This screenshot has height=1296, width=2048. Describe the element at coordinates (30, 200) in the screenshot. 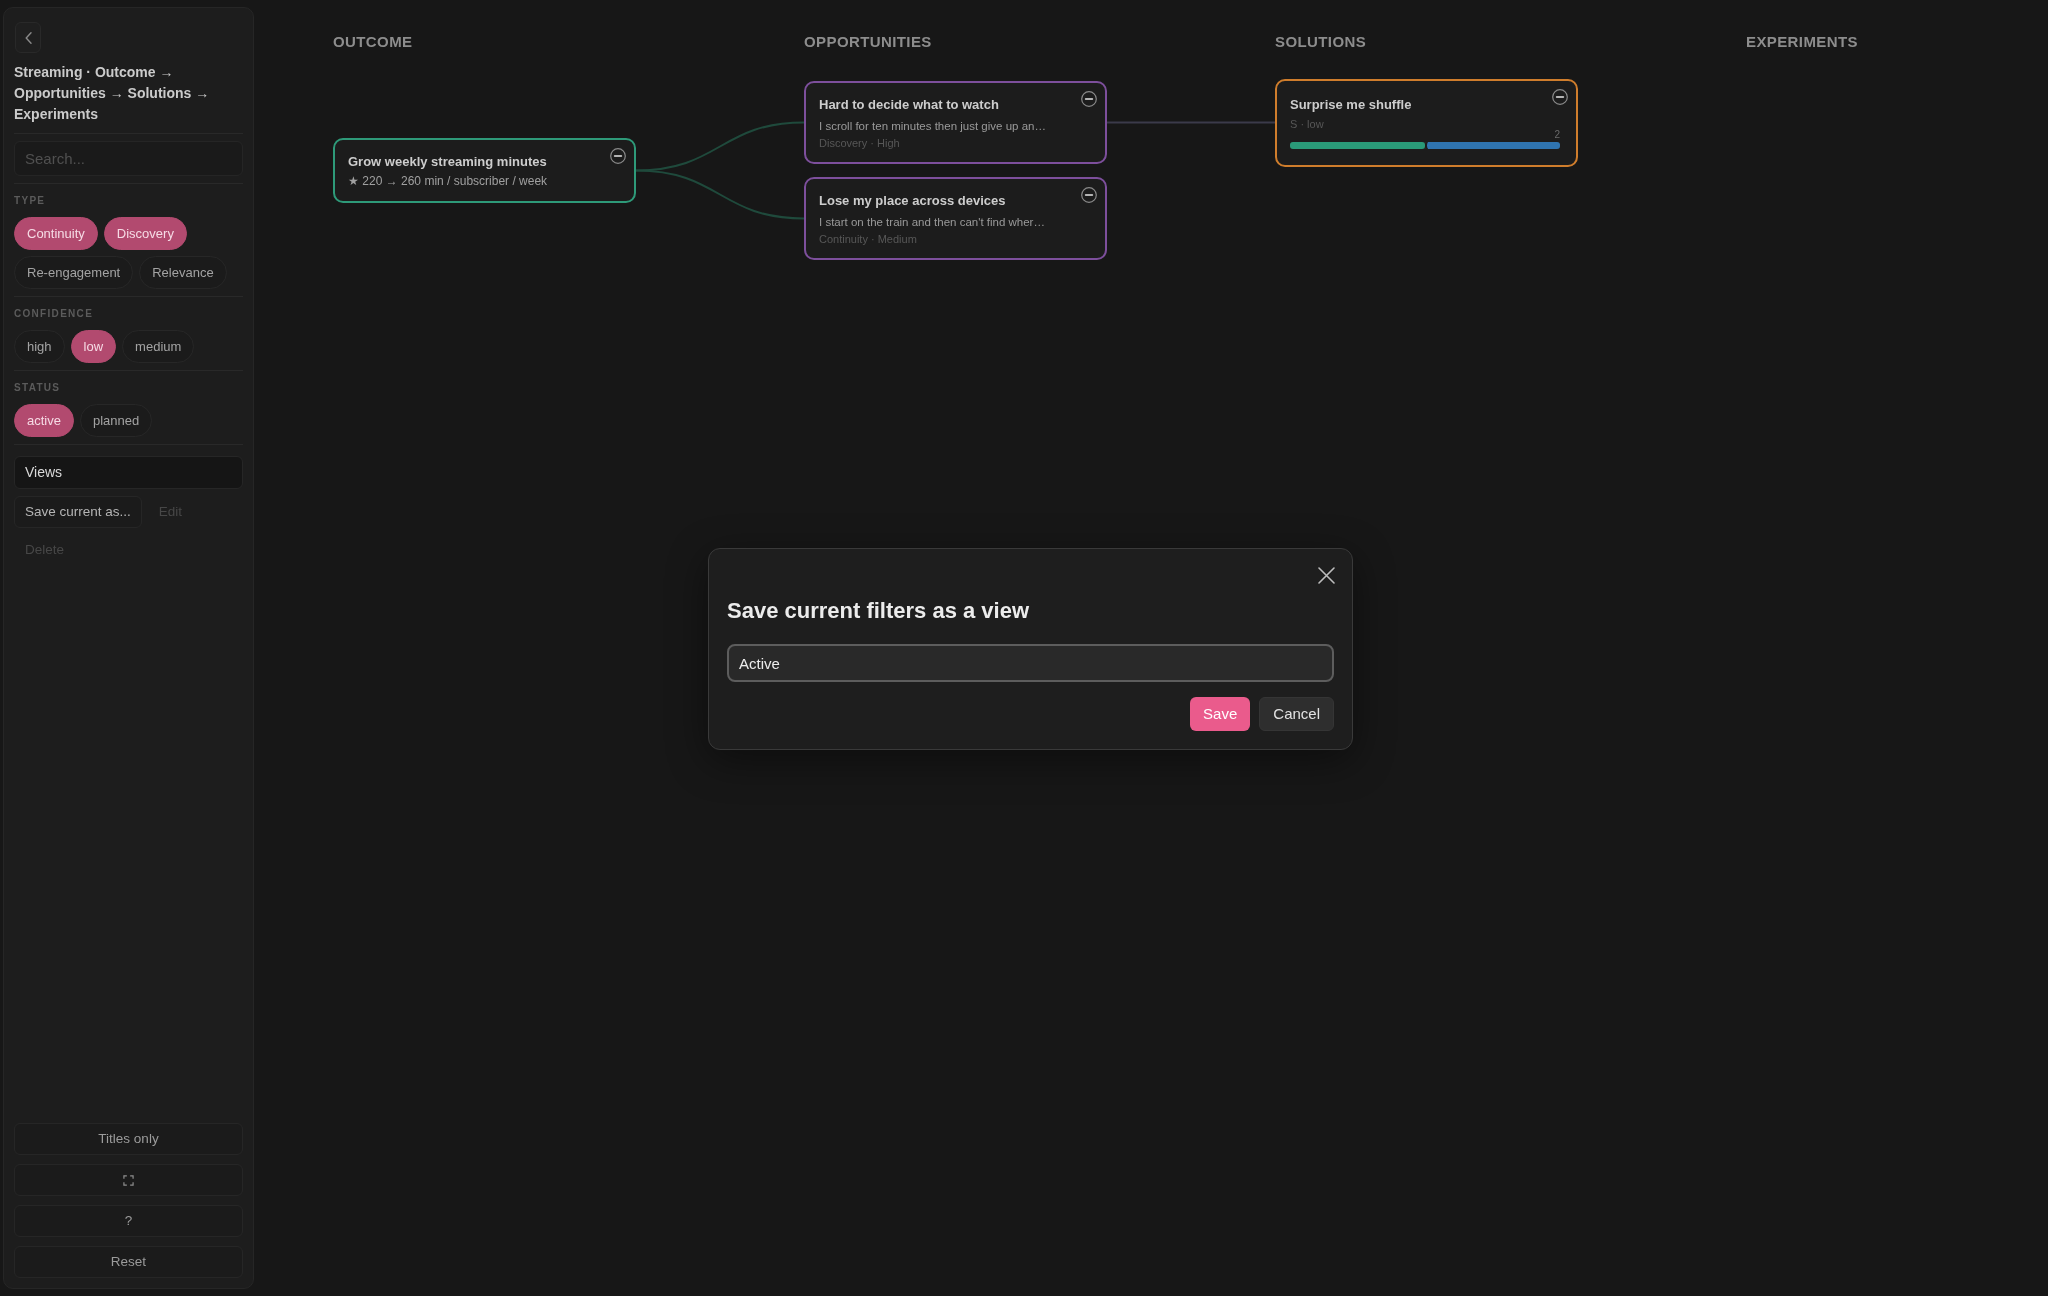

I see `filter-group-label: TYPE` at that location.